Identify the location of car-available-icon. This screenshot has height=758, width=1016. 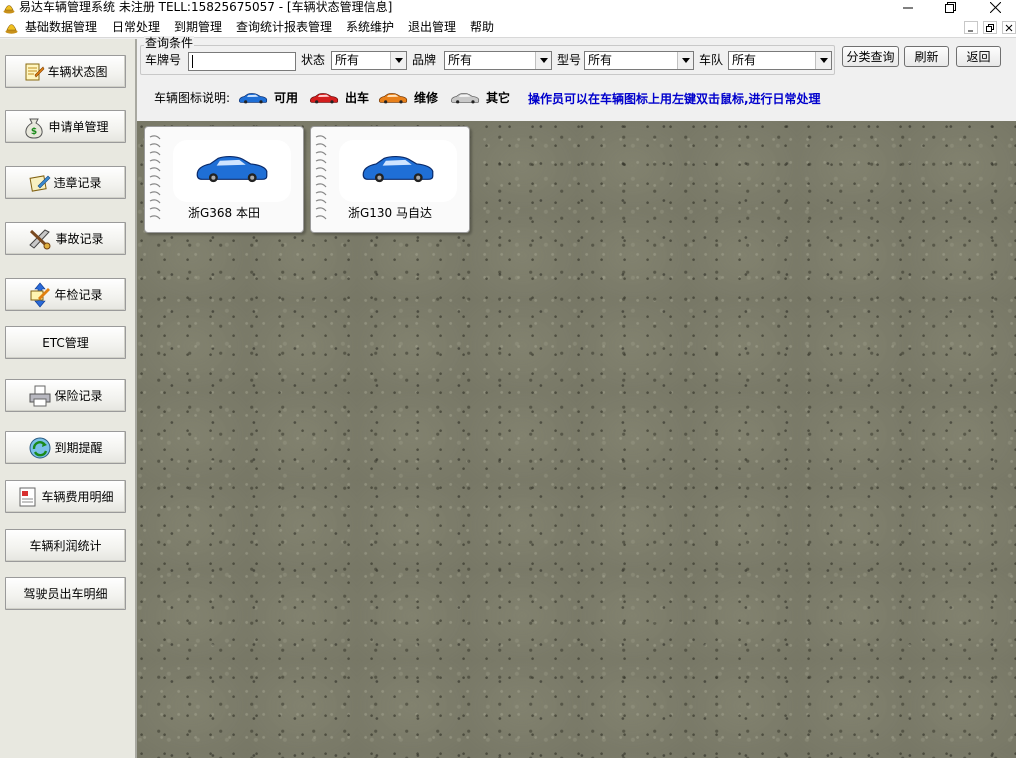
(253, 98).